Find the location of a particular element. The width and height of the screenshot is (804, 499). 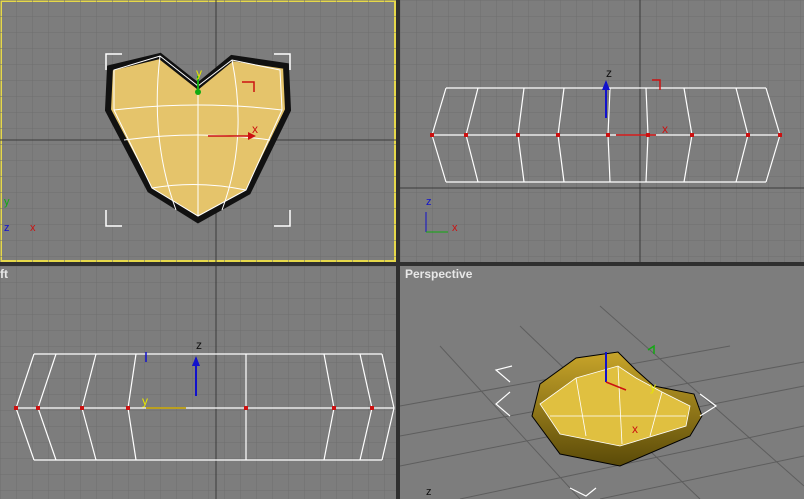

axis-y-label: y is located at coordinates (7, 202).